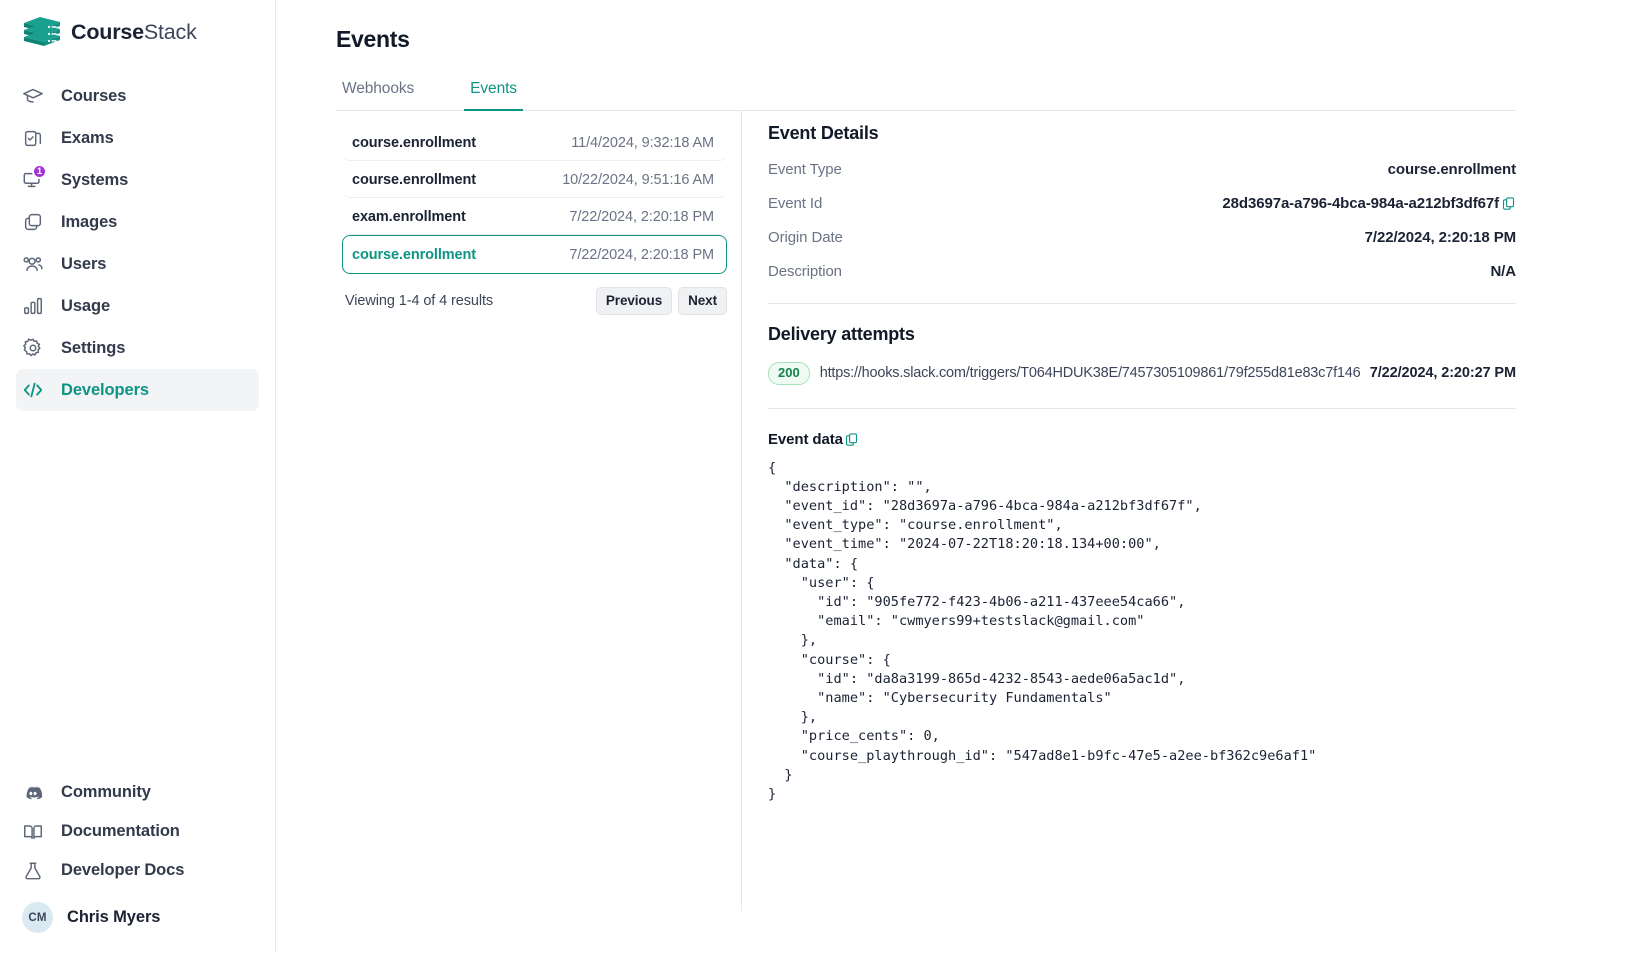 This screenshot has height=953, width=1626. I want to click on sidebar-item-label: Documentation, so click(120, 831).